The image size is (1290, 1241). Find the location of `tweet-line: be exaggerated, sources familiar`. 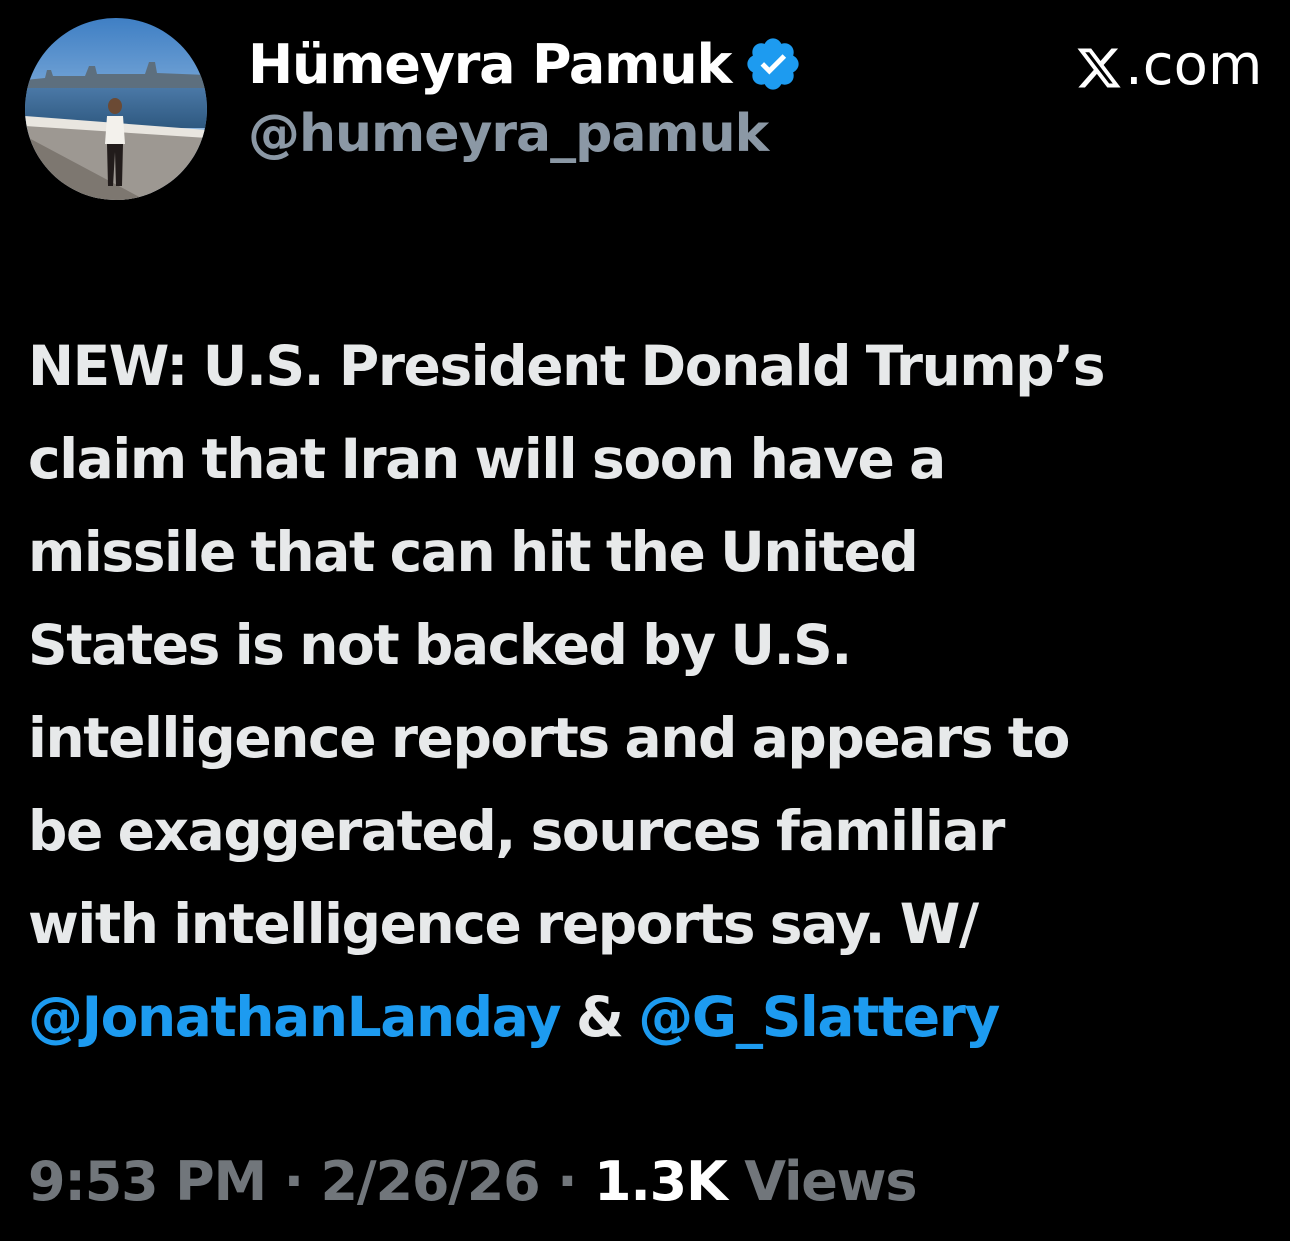

tweet-line: be exaggerated, sources familiar is located at coordinates (516, 831).